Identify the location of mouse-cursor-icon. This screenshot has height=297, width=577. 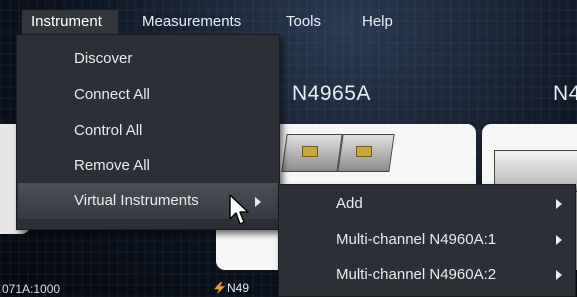
(239, 209).